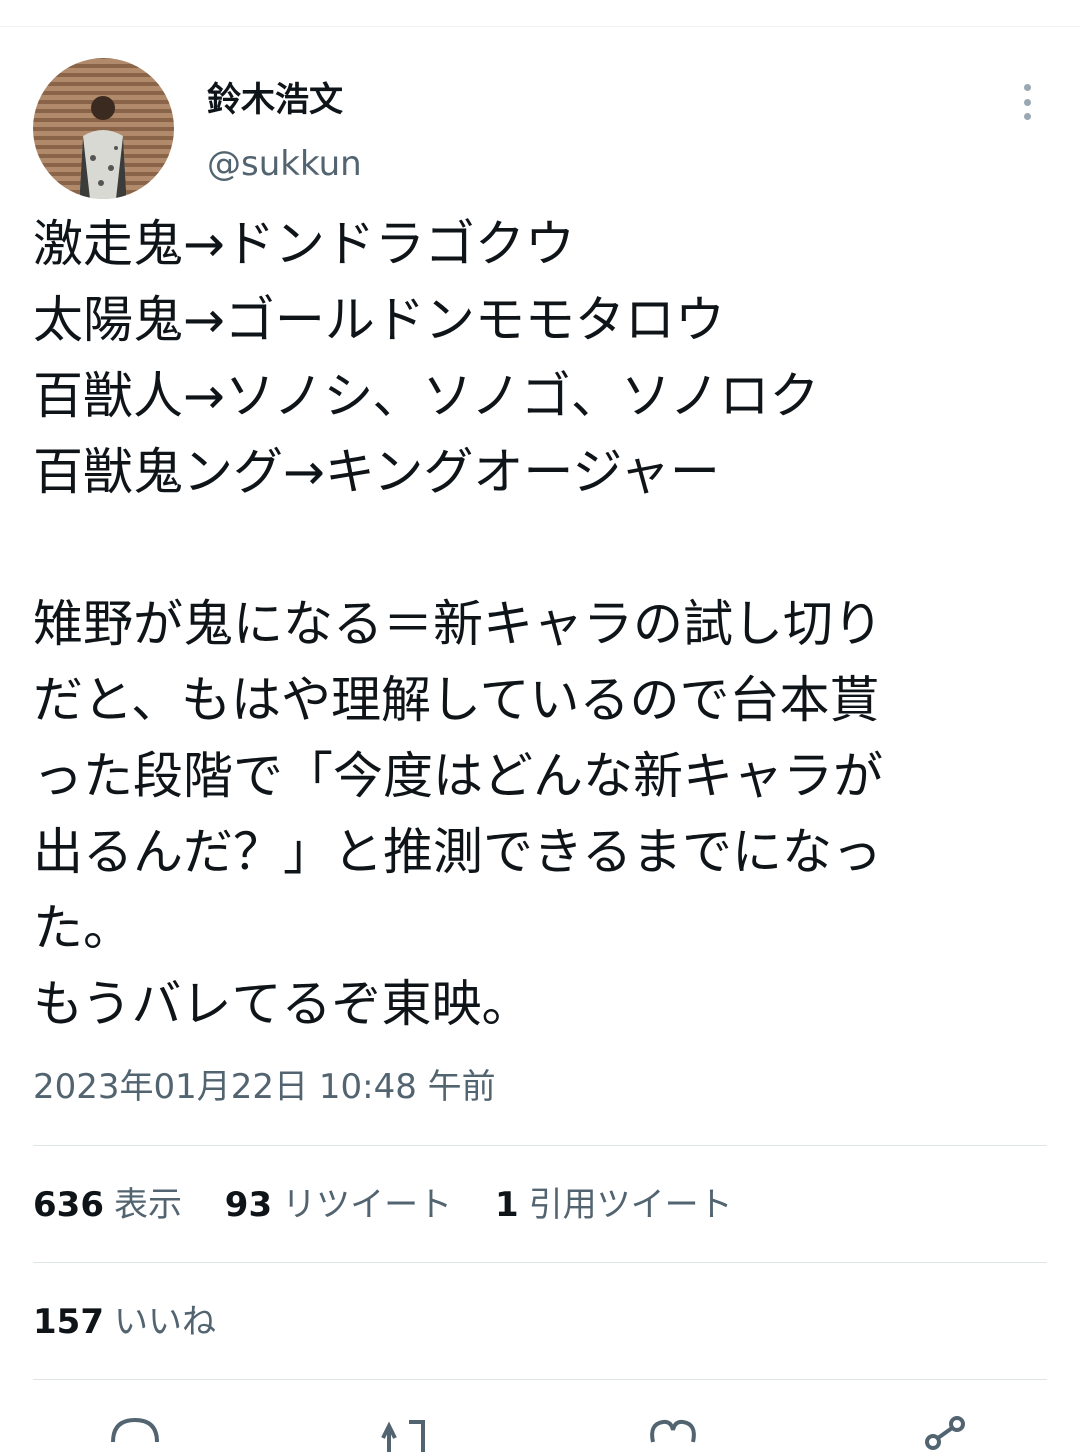  I want to click on quotes-count: 1, so click(506, 1205).